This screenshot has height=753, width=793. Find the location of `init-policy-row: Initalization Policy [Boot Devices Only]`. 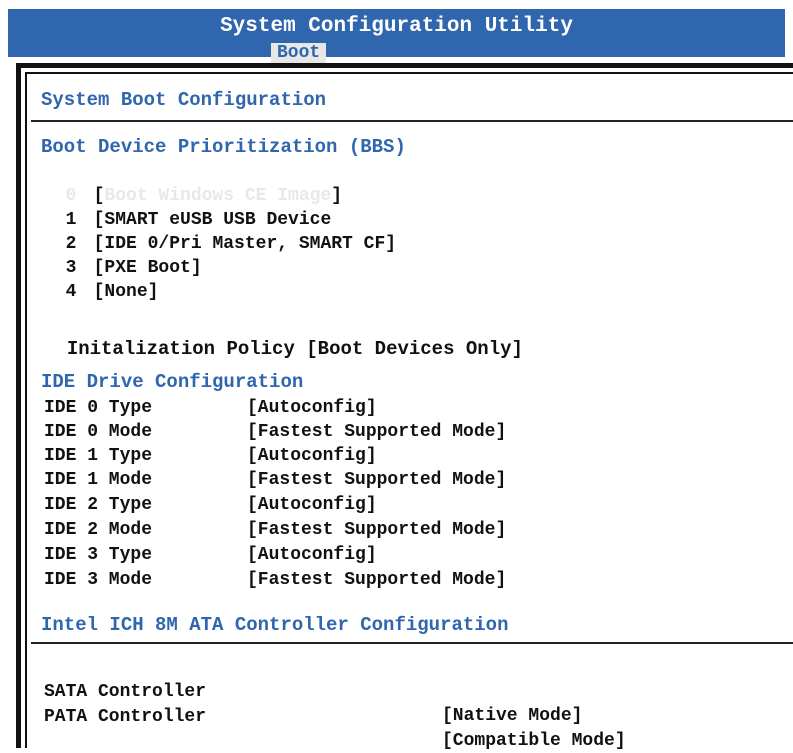

init-policy-row: Initalization Policy [Boot Devices Only] is located at coordinates (283, 337).